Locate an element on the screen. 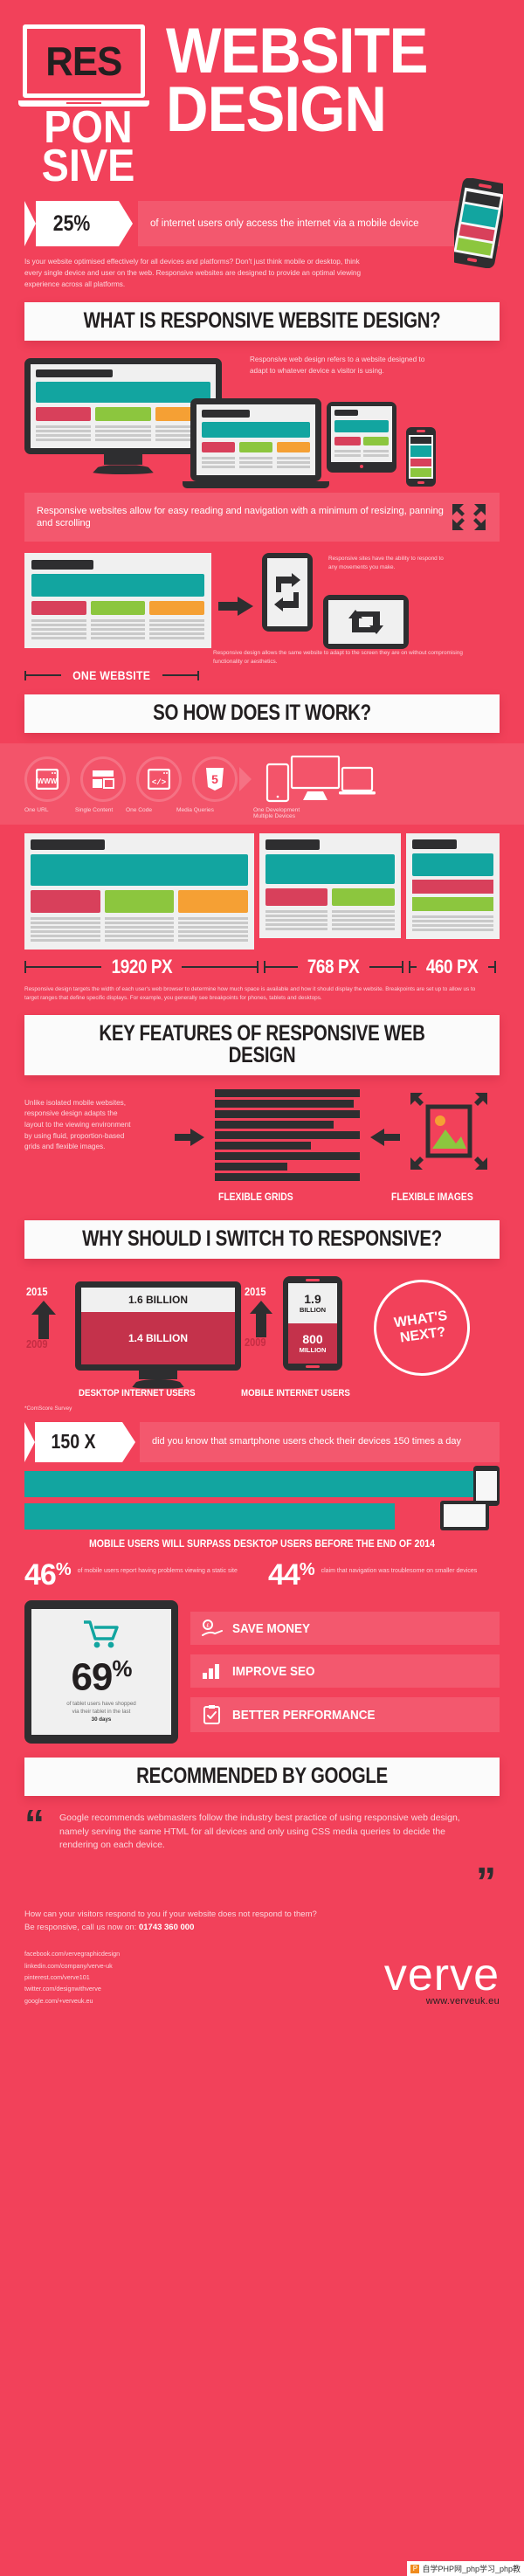  verve-logo: verve is located at coordinates (441, 1976).